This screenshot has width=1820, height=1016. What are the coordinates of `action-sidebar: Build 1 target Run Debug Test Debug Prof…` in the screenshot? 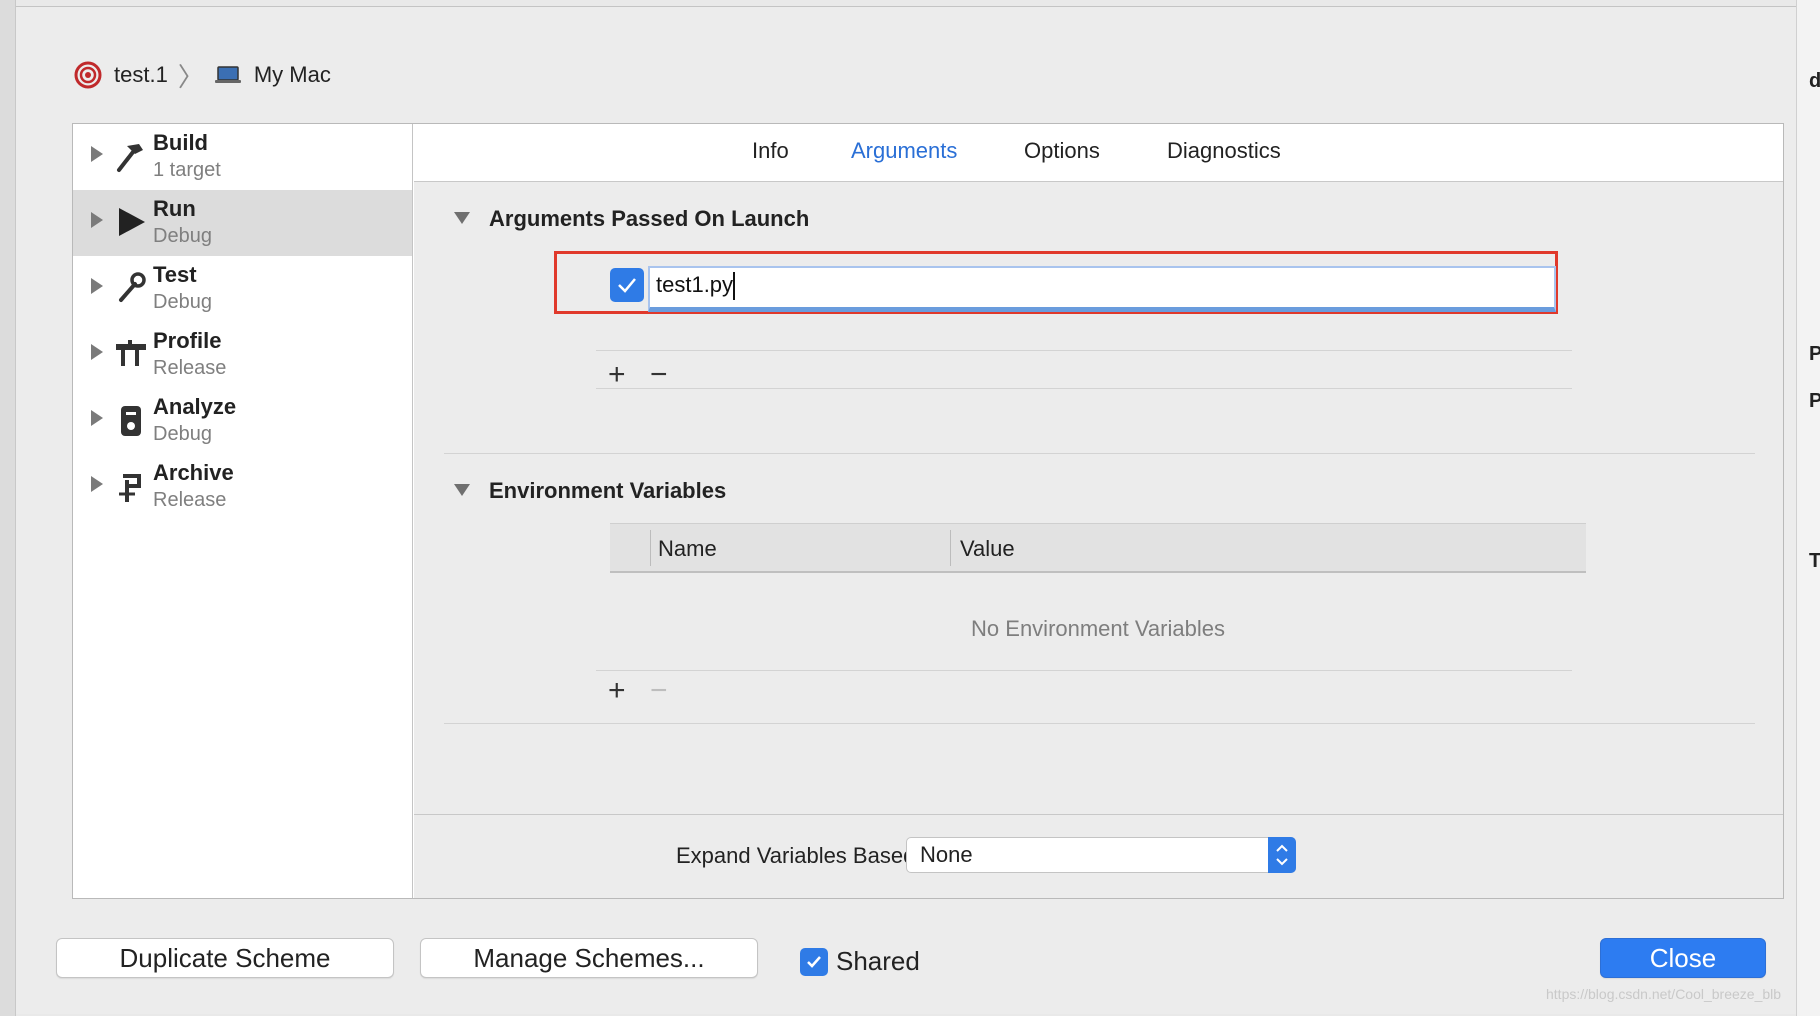 It's located at (243, 511).